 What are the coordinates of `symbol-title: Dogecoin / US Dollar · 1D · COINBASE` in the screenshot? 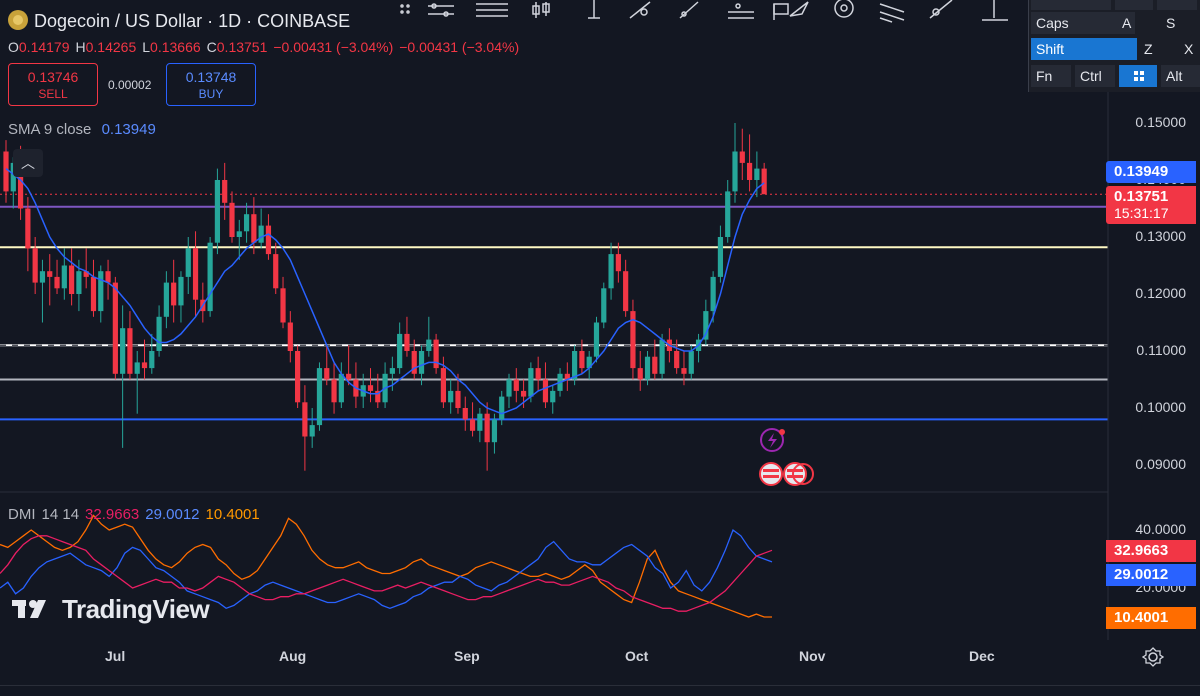 It's located at (179, 21).